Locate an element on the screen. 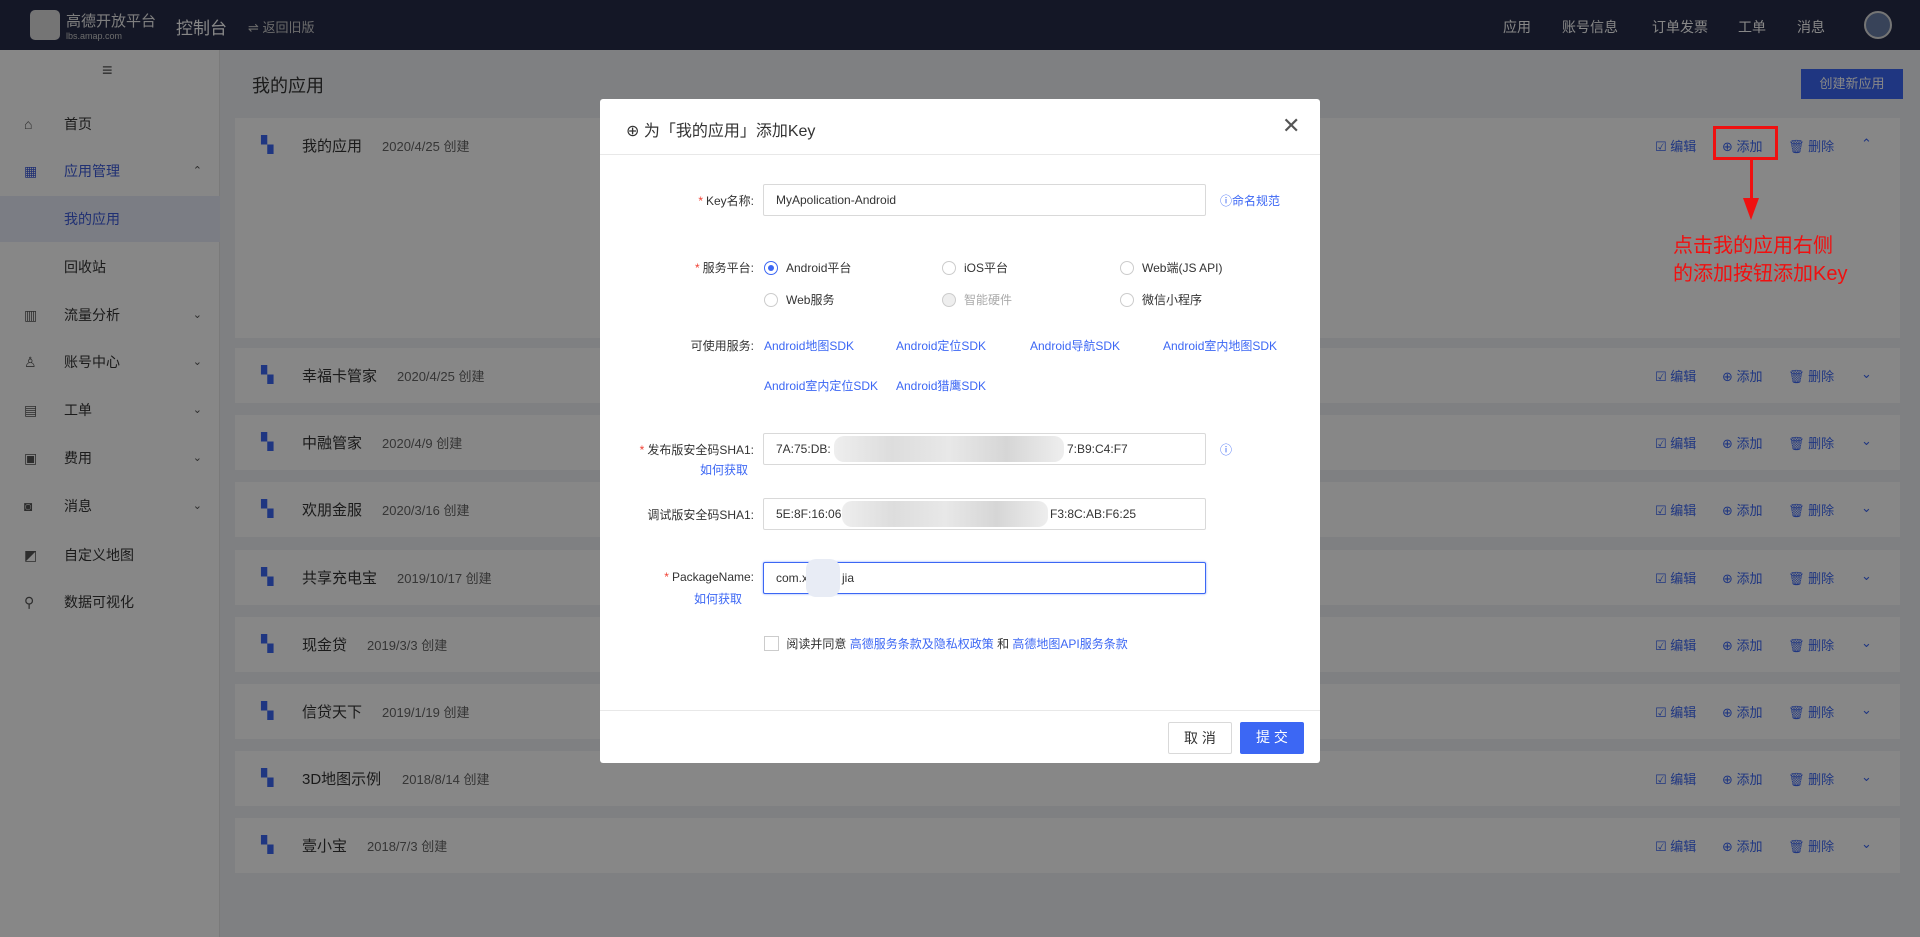 This screenshot has height=937, width=1920. annotation-text: 点击我的应用右侧 的添加按钮添加Key is located at coordinates (1760, 260).